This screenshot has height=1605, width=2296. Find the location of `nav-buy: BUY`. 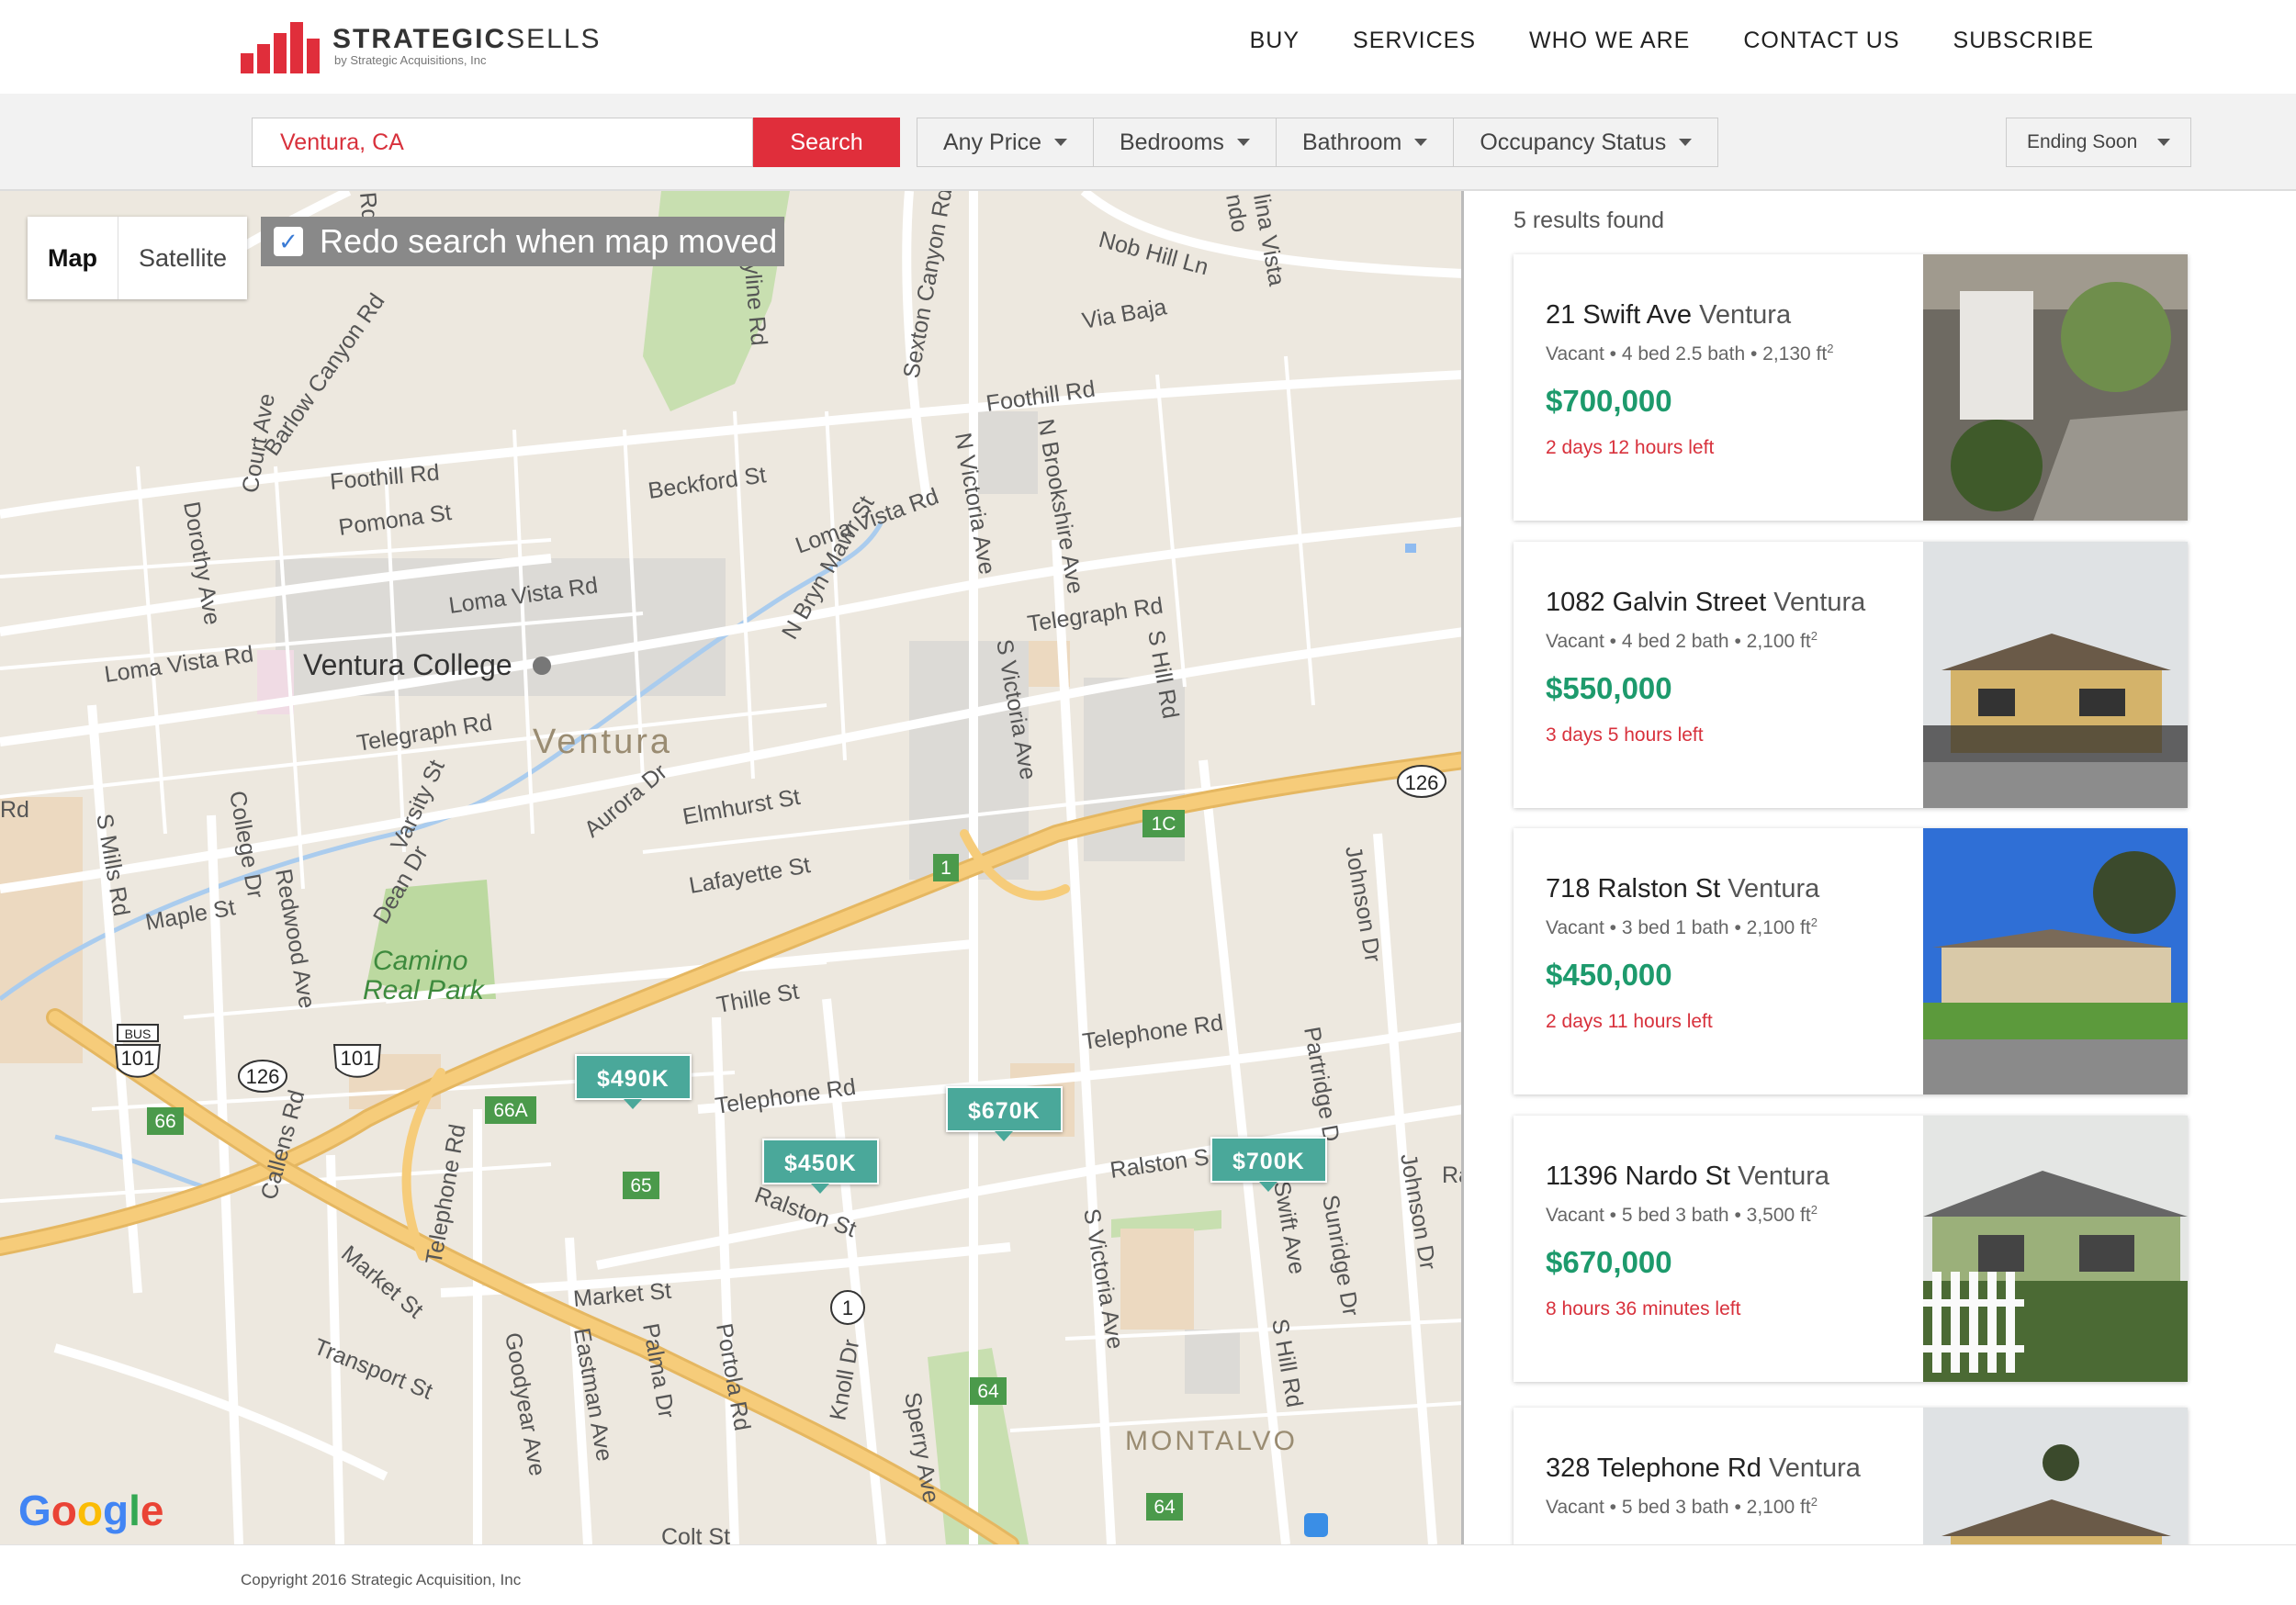

nav-buy: BUY is located at coordinates (1275, 41).